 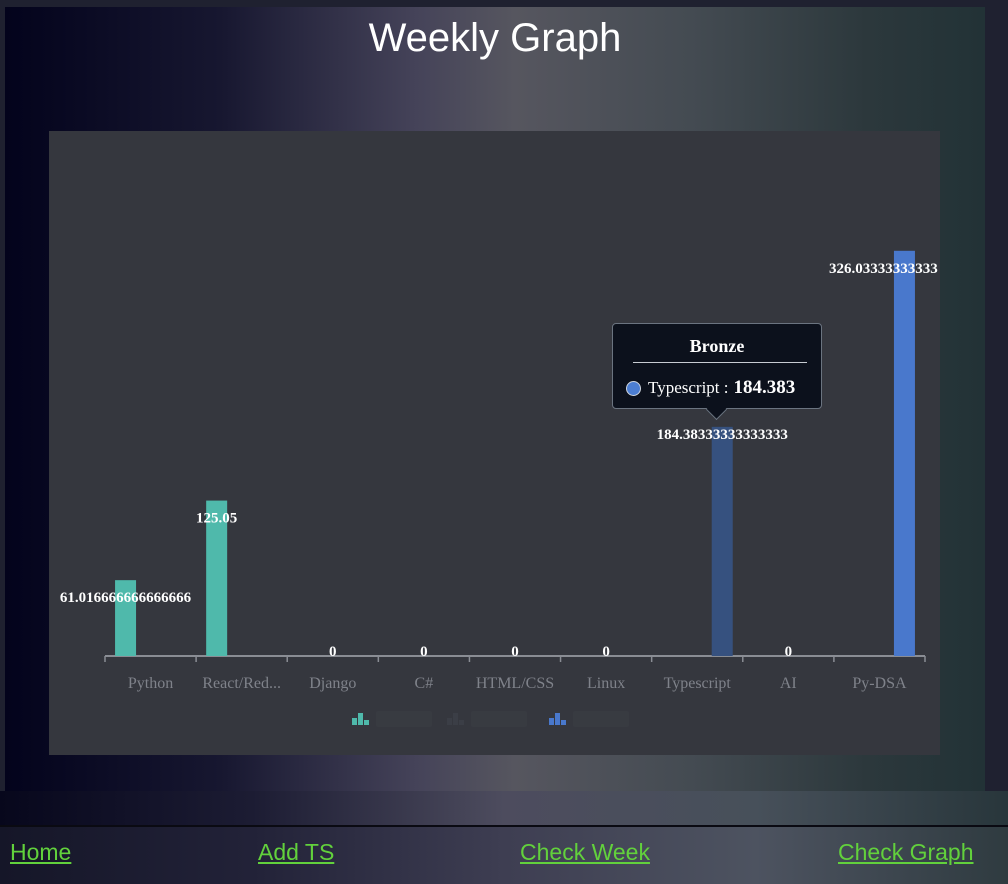 I want to click on nav-check-graph-link: Check Graph, so click(x=906, y=852).